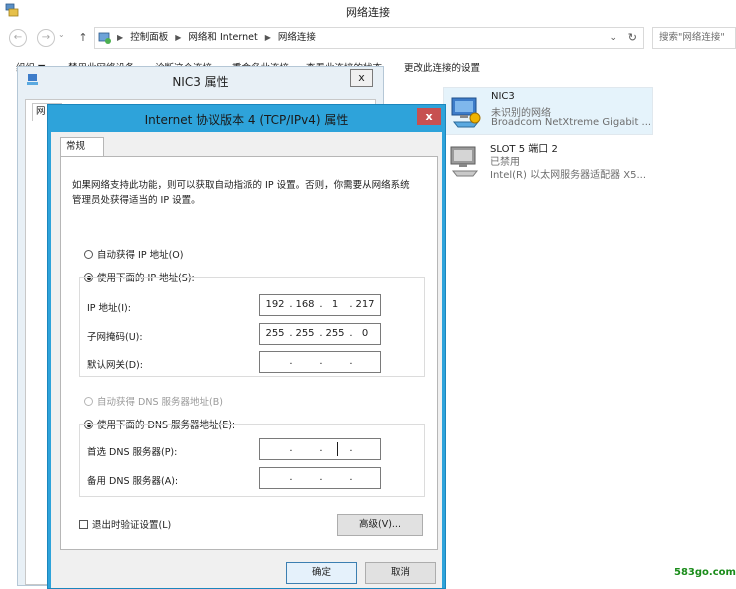 The height and width of the screenshot is (589, 736). What do you see at coordinates (149, 37) in the screenshot?
I see `breadcrumb-control-panel: 控制面板` at bounding box center [149, 37].